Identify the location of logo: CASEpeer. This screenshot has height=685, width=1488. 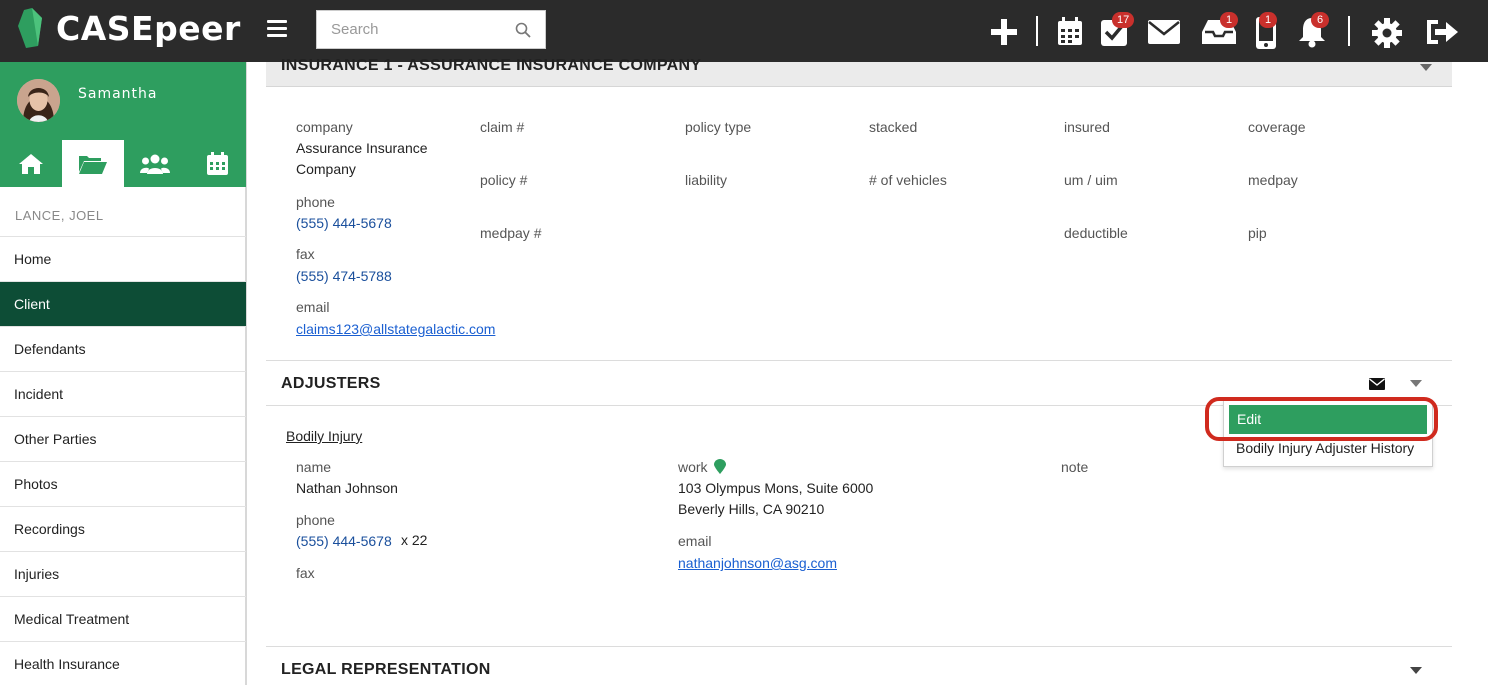
(129, 28).